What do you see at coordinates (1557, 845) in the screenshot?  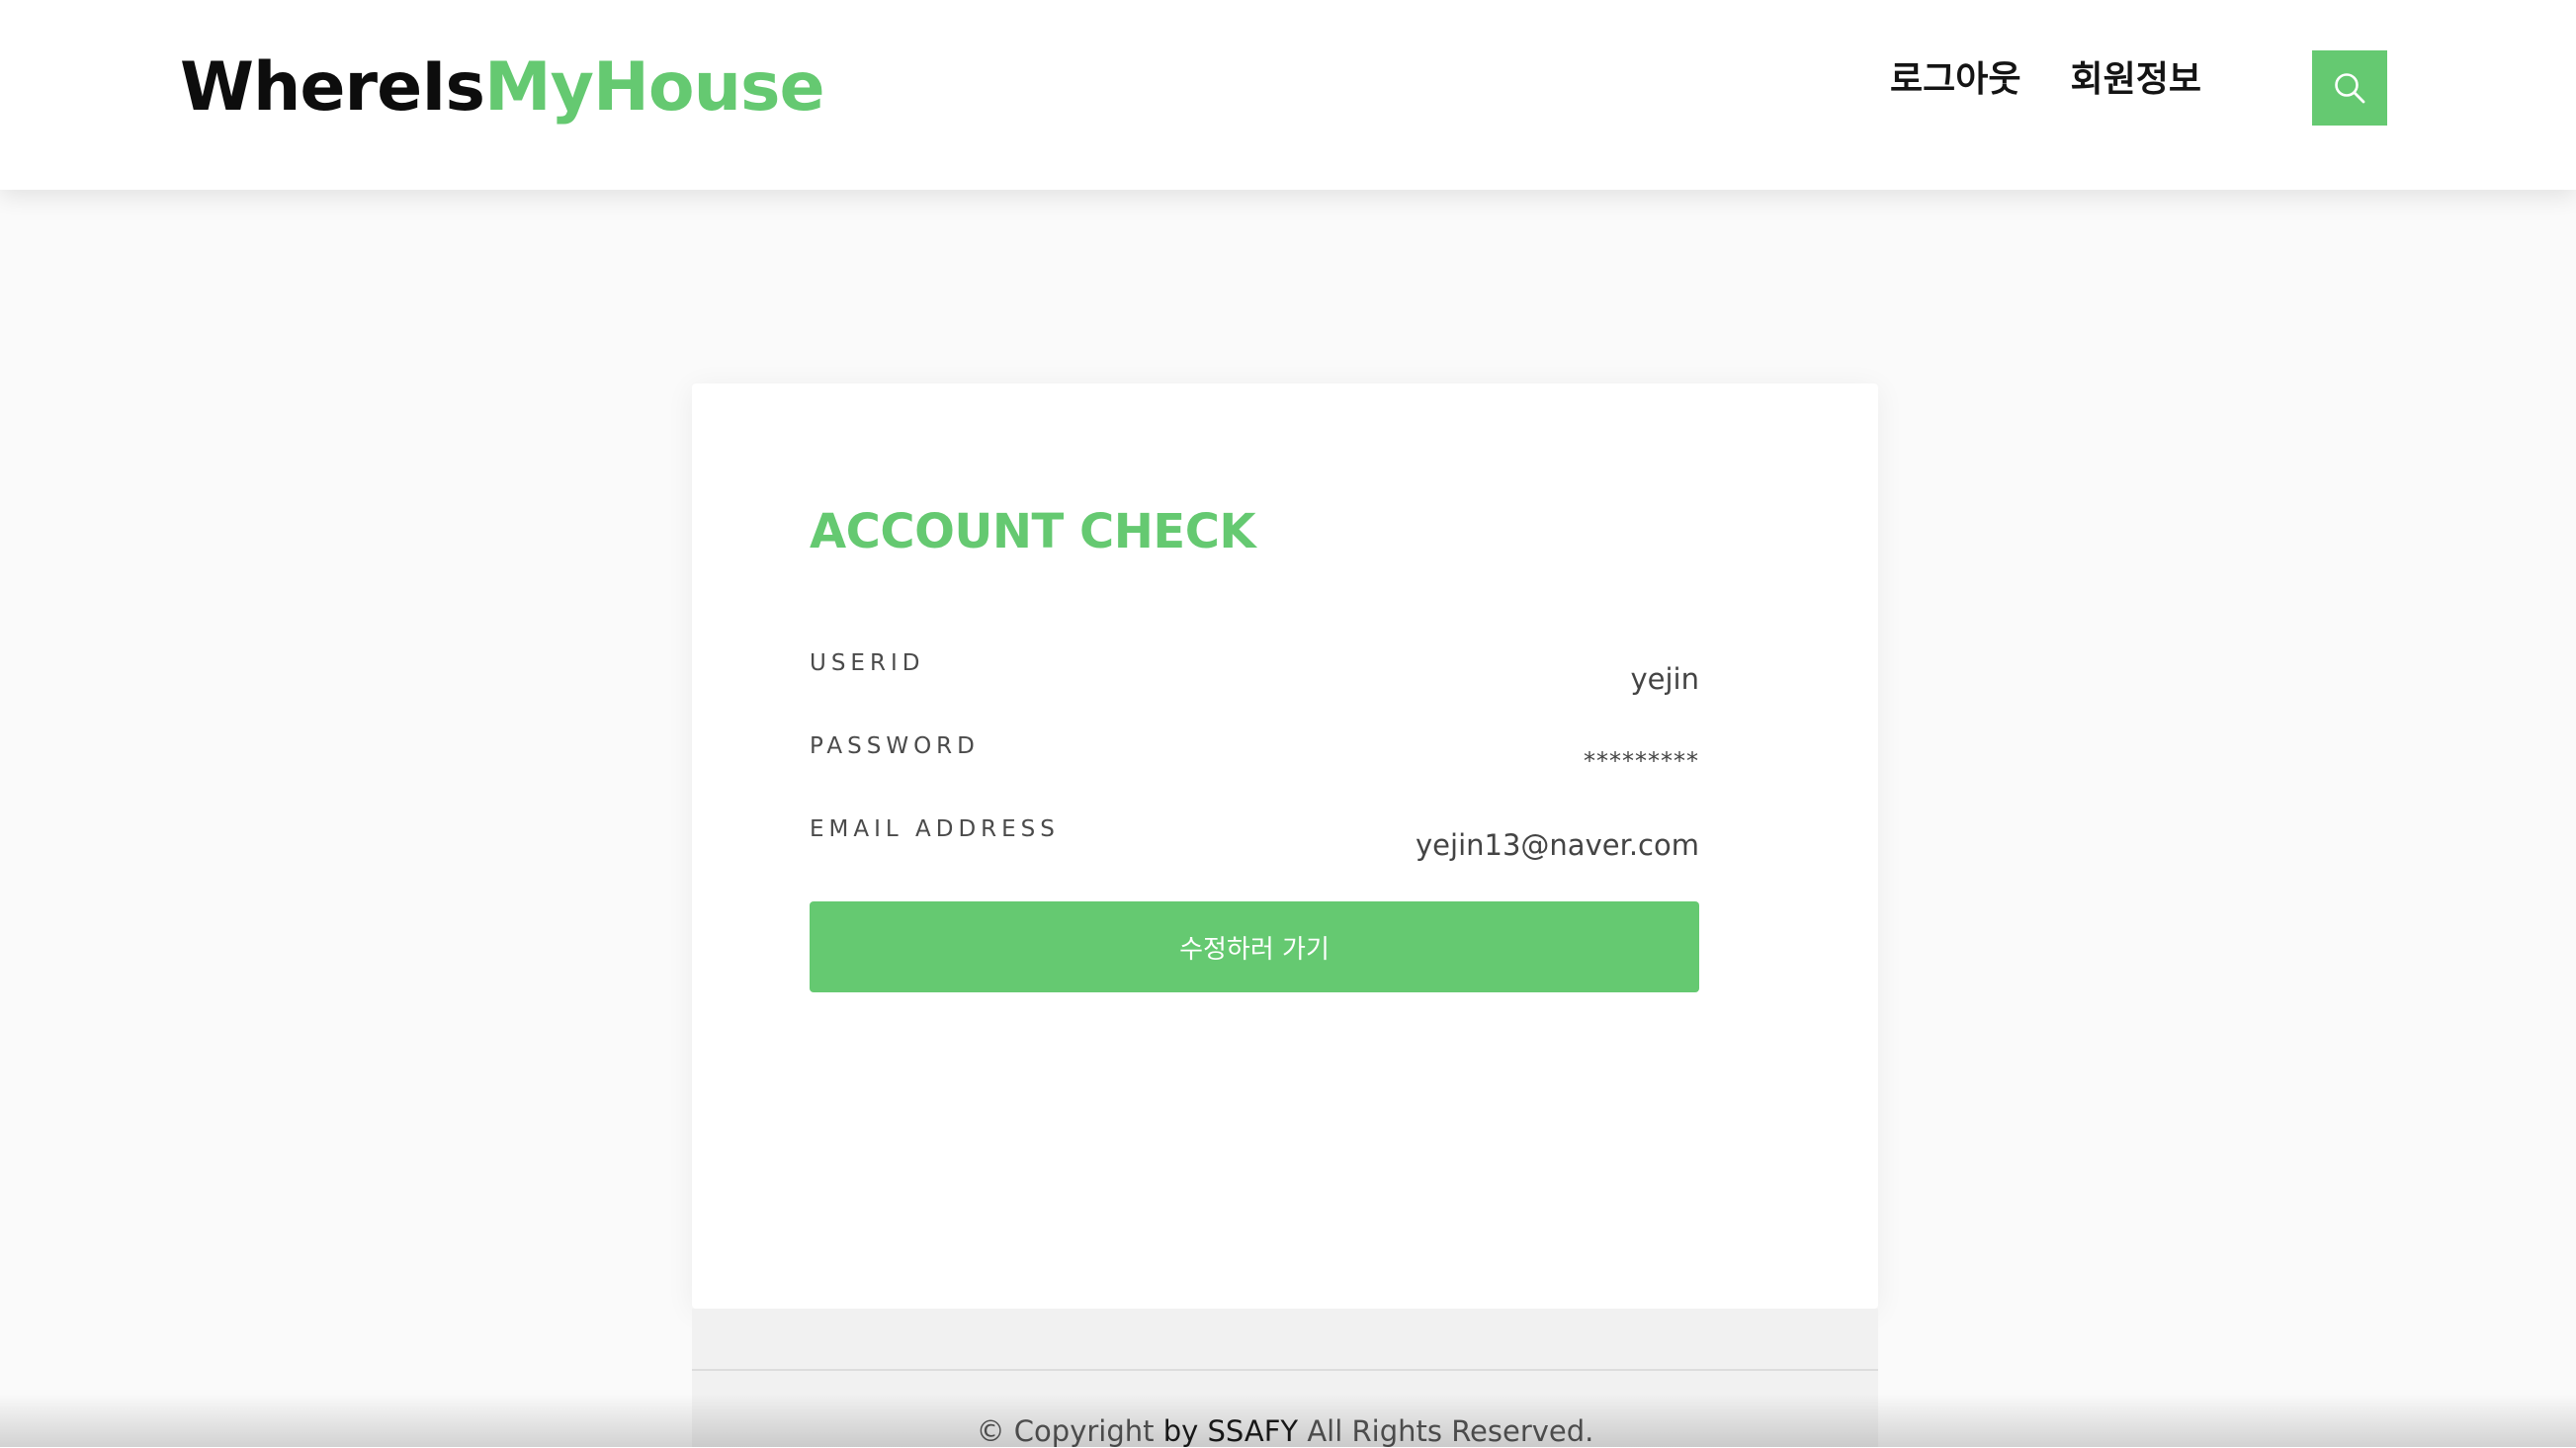 I see `email-value: yejin13@naver.com` at bounding box center [1557, 845].